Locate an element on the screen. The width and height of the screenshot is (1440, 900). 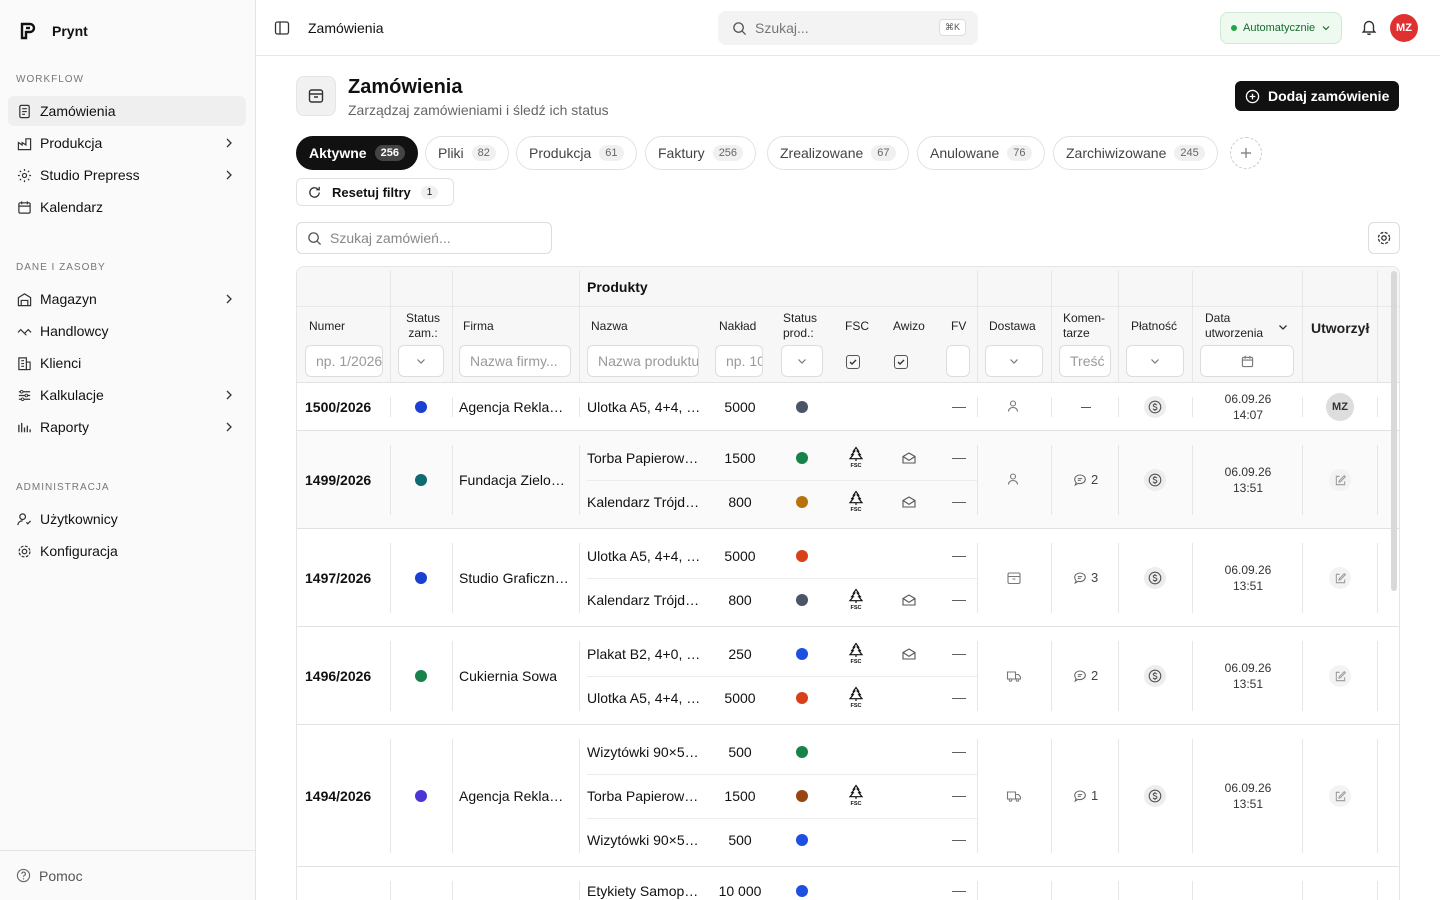
order-number: 1500/2026 is located at coordinates (347, 407).